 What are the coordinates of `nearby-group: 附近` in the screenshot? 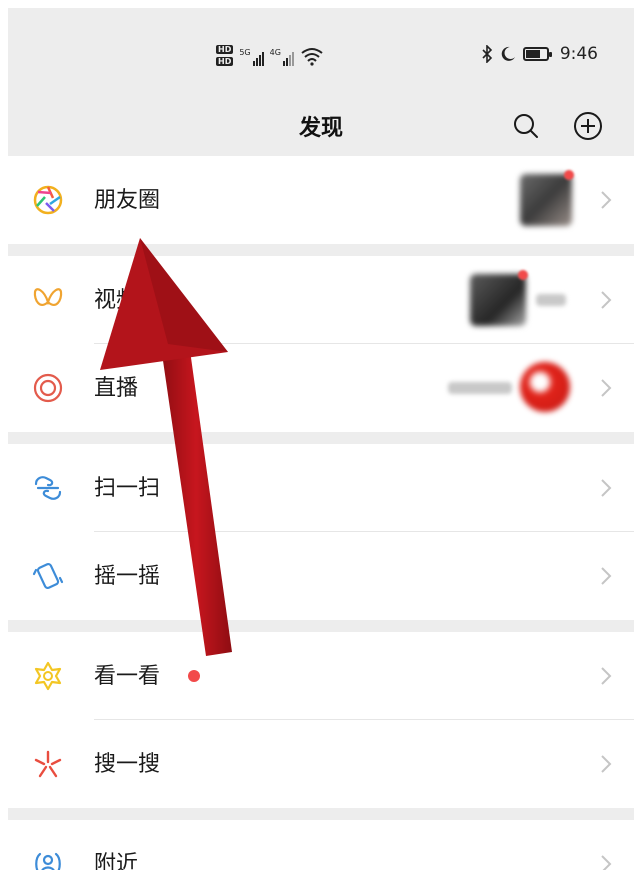 It's located at (321, 845).